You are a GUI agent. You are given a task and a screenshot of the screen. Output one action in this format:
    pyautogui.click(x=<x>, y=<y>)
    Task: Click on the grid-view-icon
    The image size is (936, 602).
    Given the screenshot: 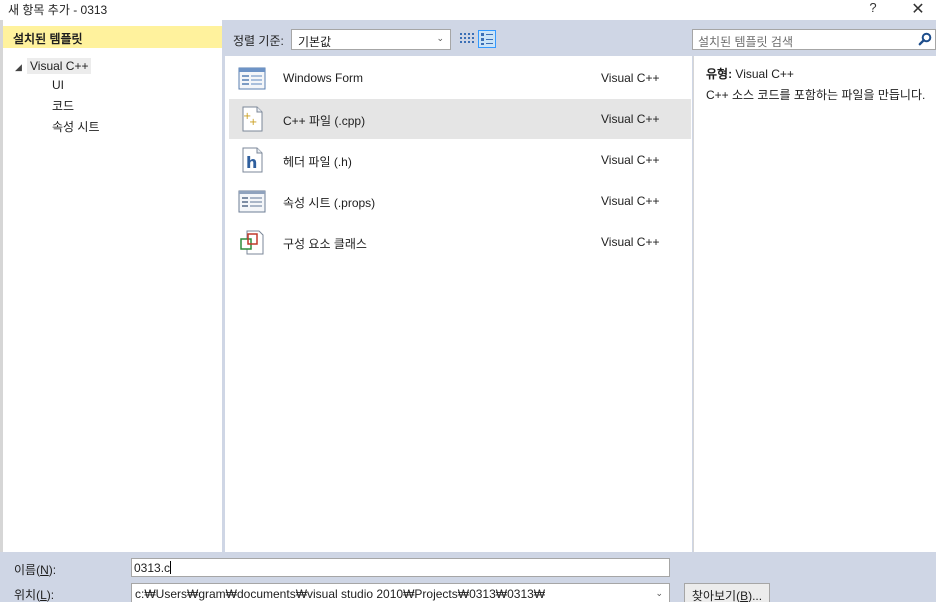 What is the action you would take?
    pyautogui.click(x=467, y=38)
    